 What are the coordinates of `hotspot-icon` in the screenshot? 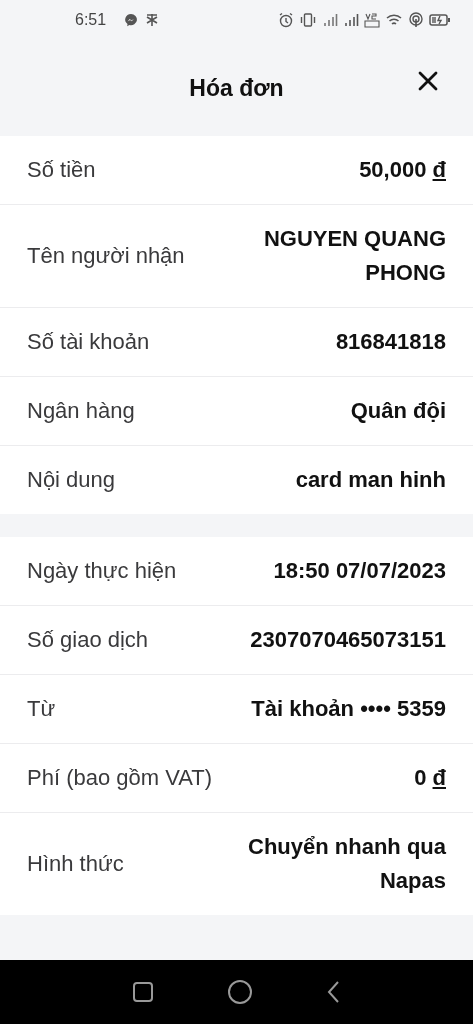 It's located at (416, 20).